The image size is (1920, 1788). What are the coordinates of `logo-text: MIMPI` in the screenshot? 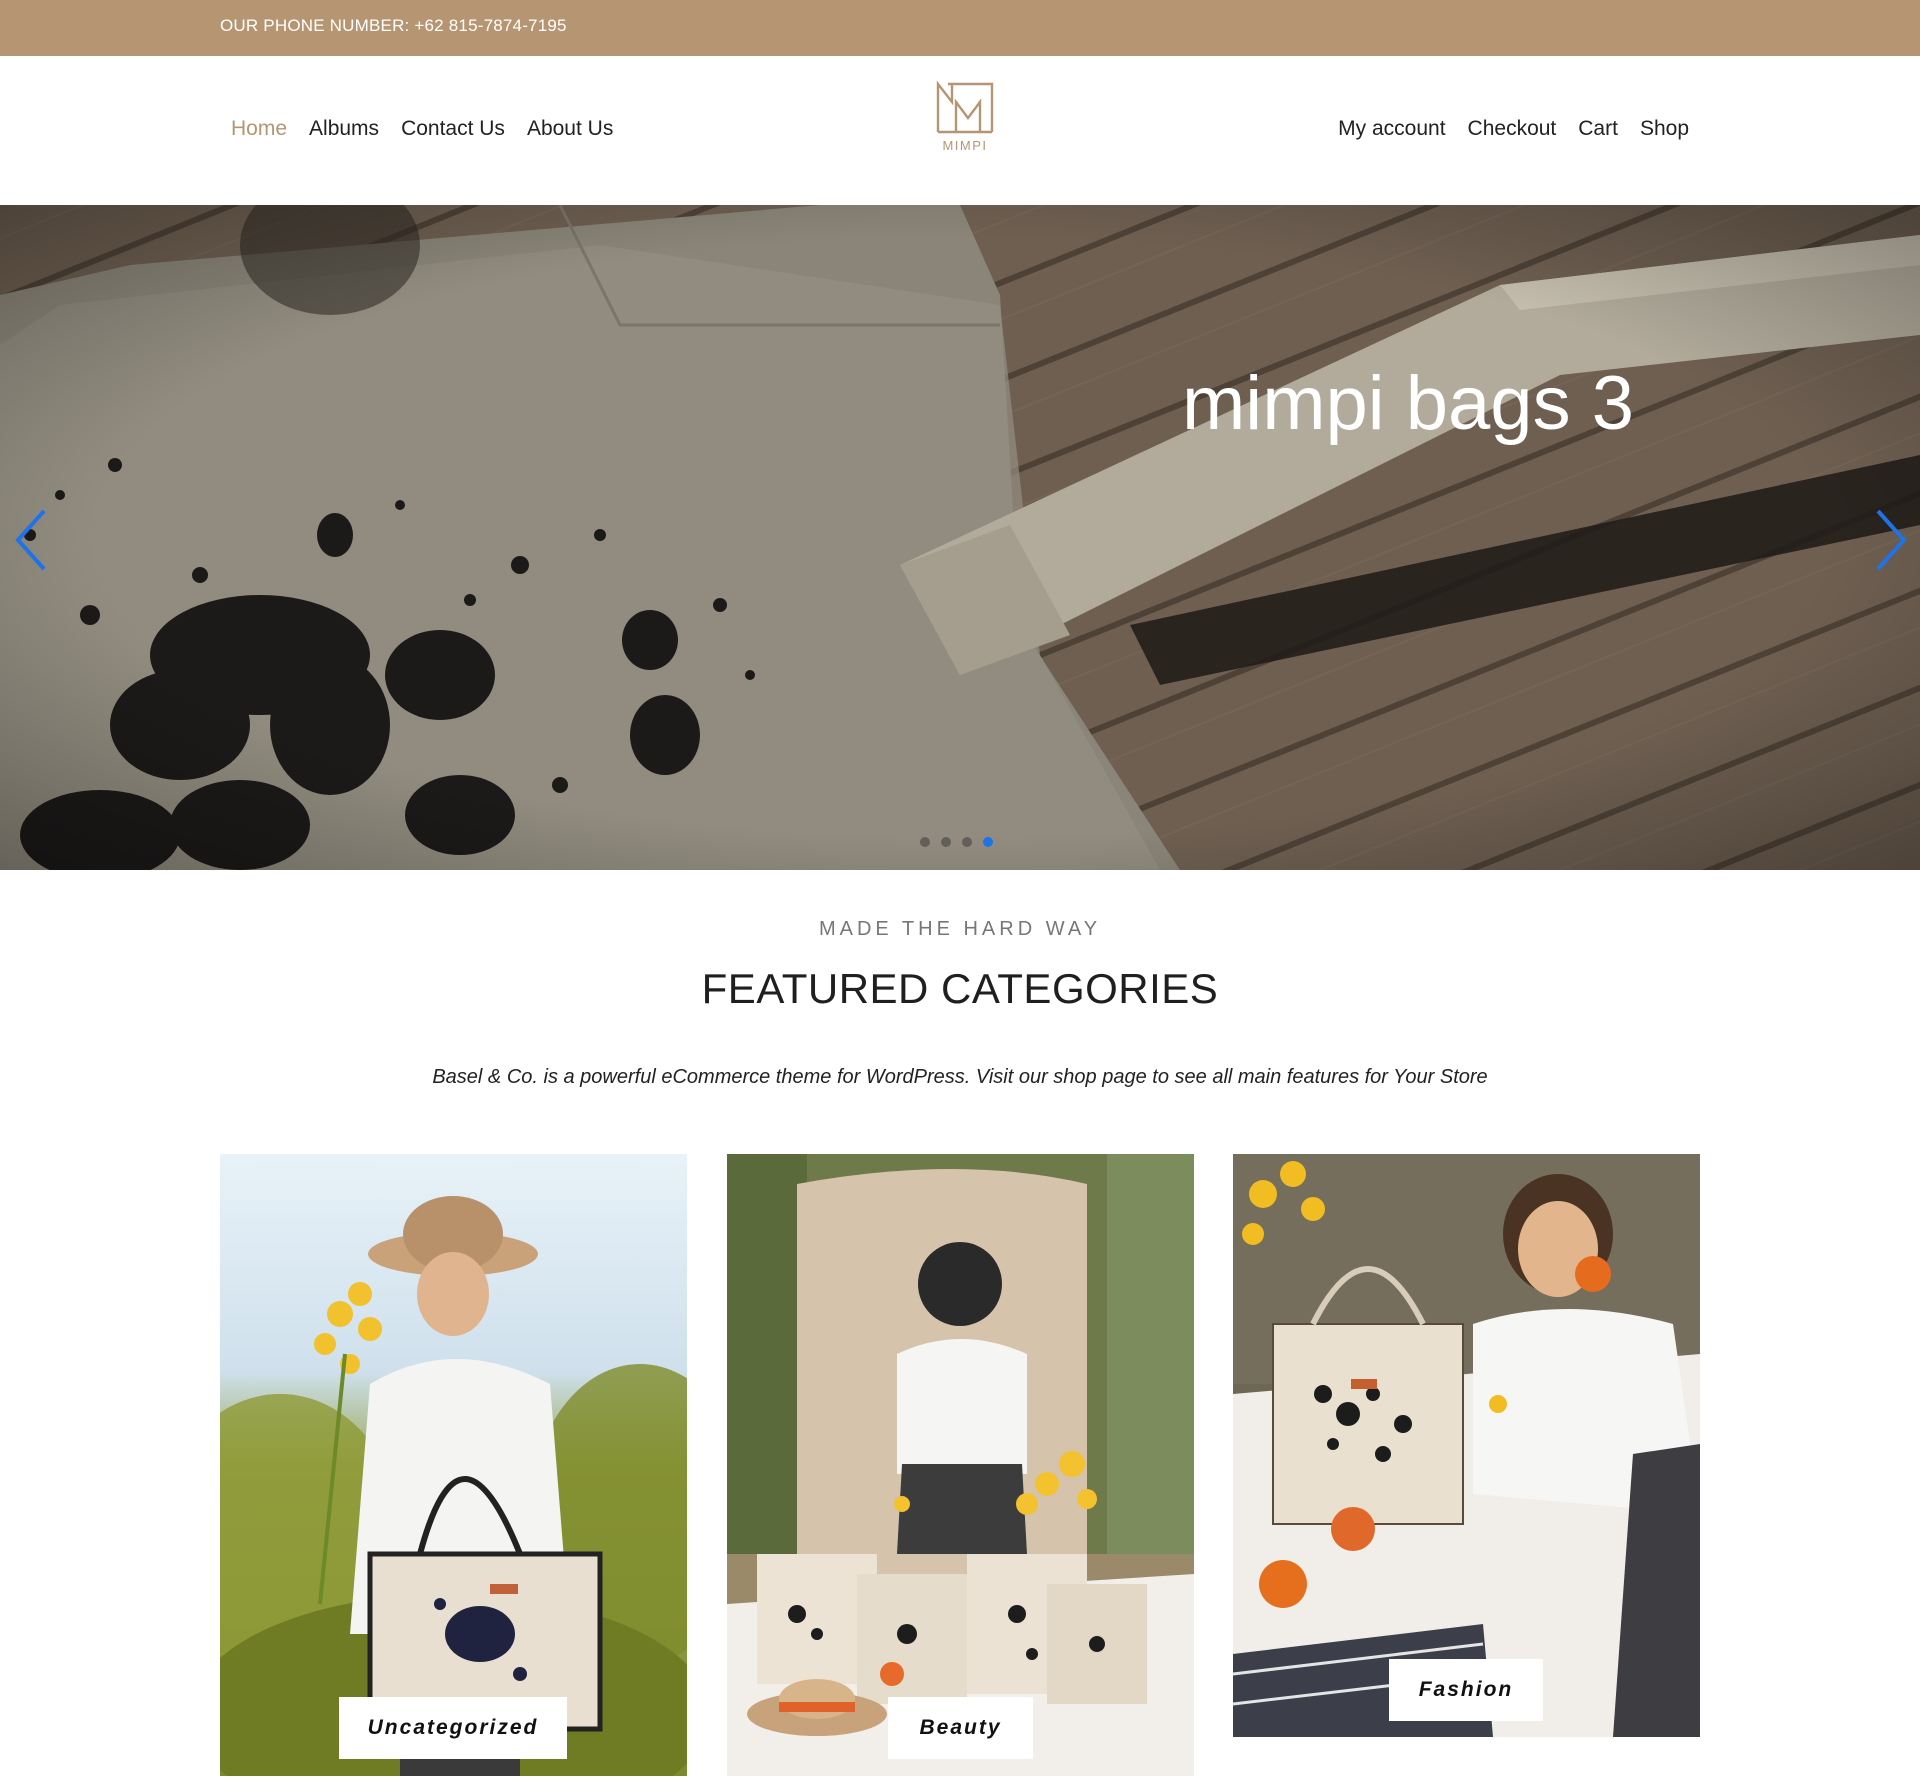 It's located at (965, 145).